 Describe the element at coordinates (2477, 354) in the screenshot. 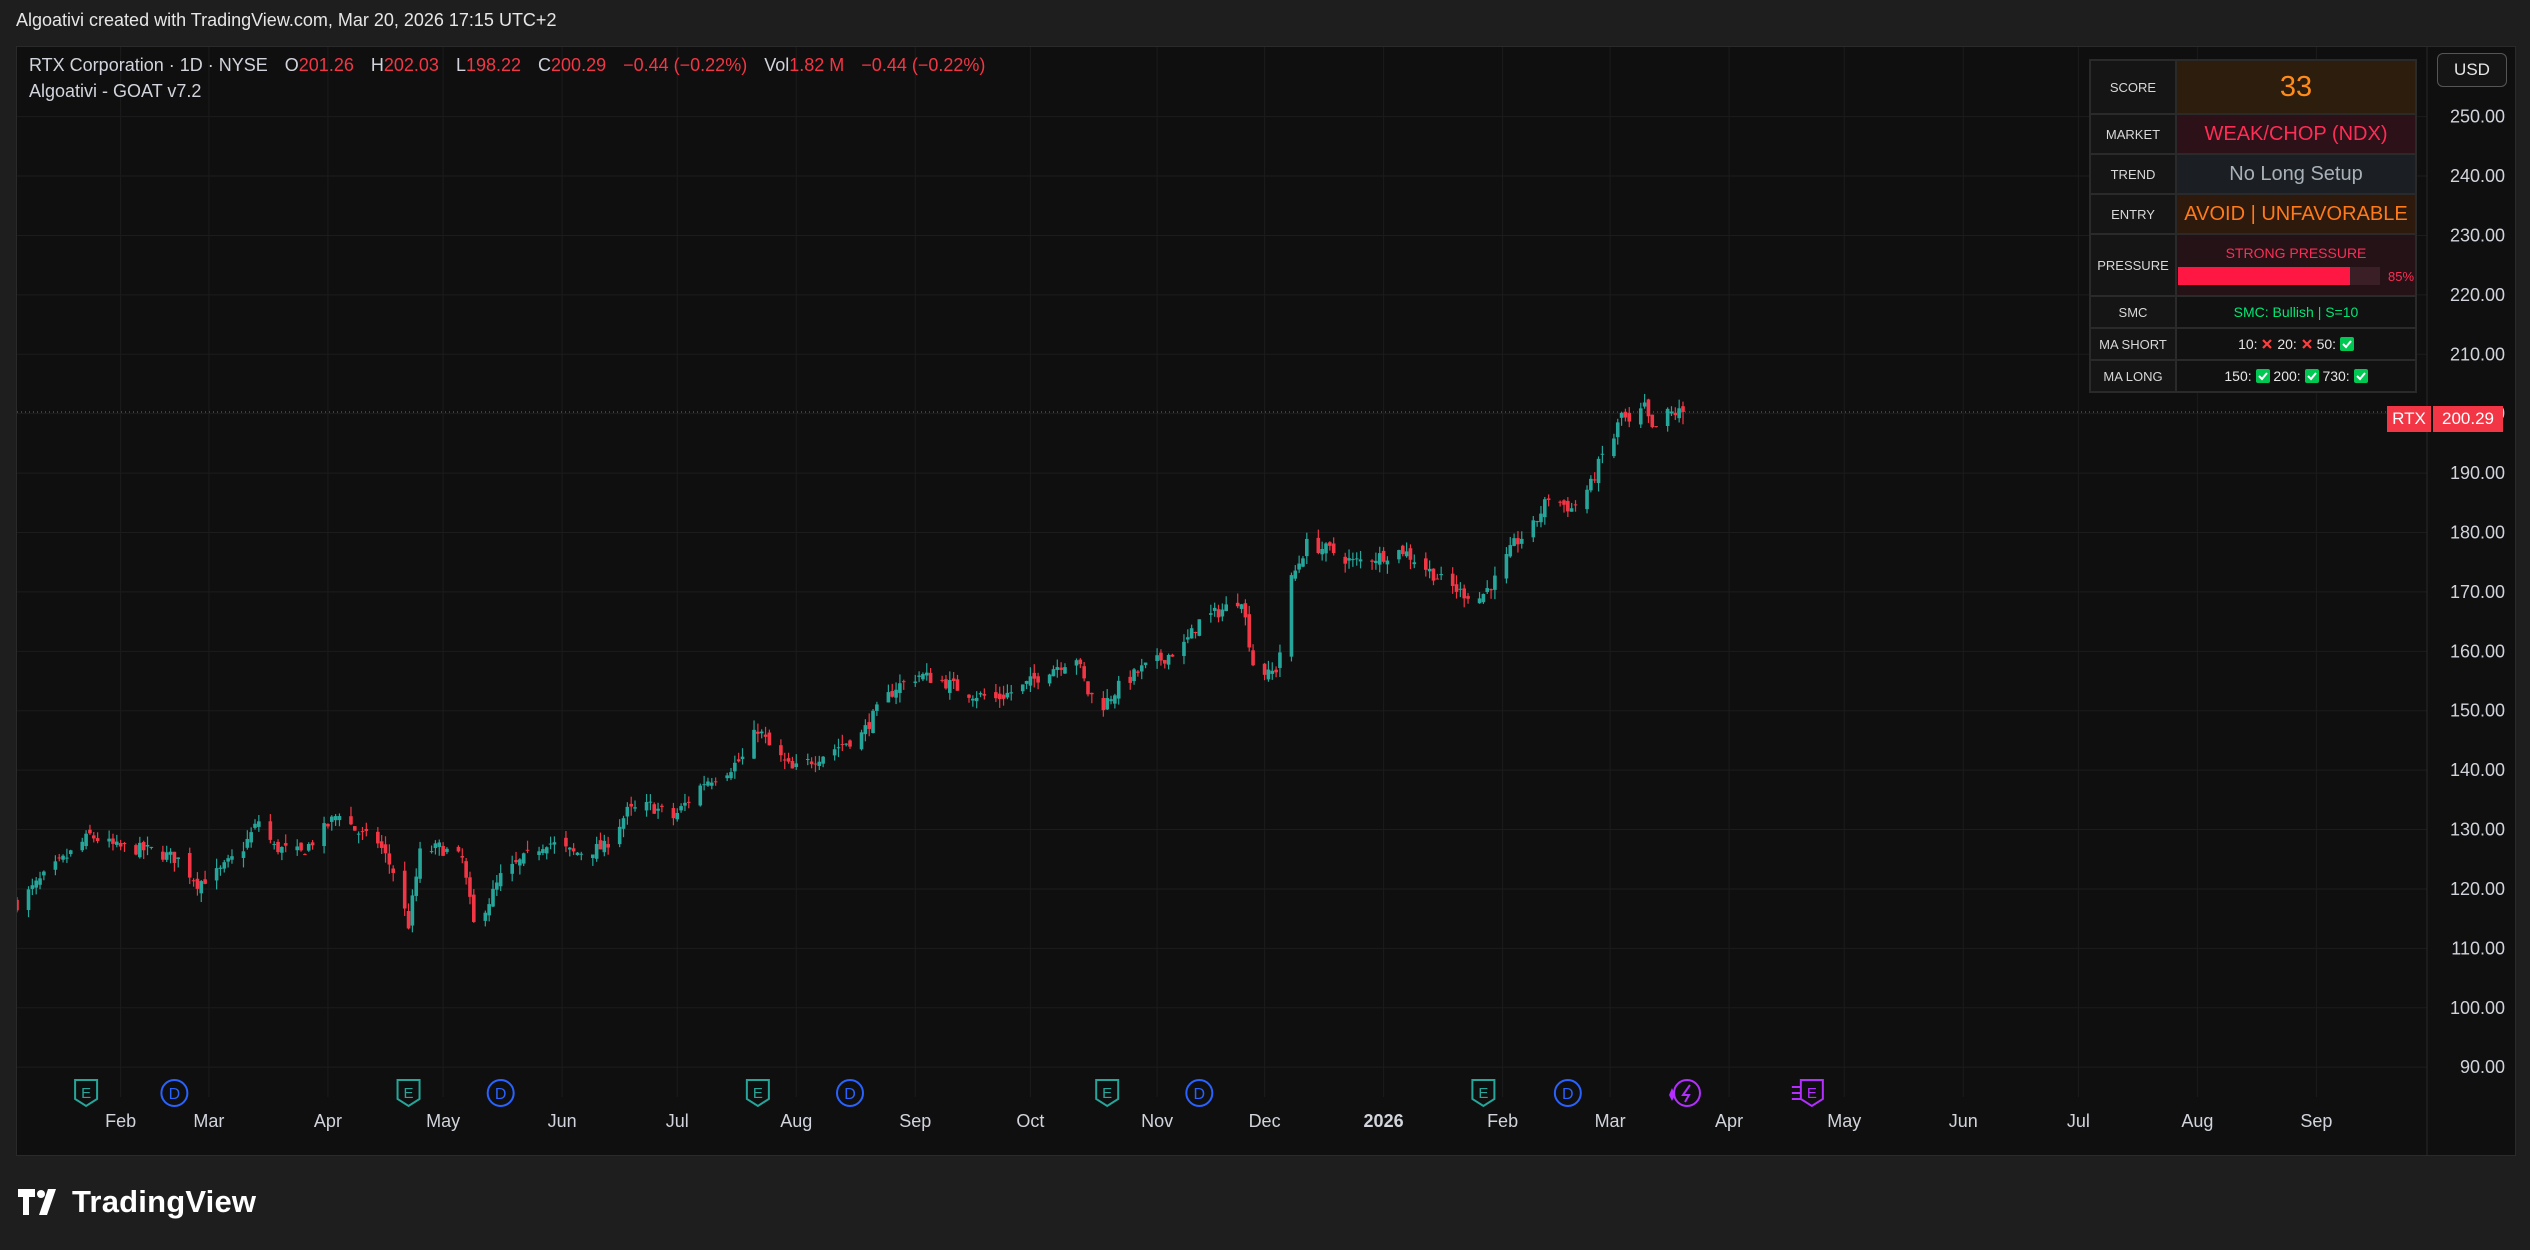

I see `price-tick-label: 210.00` at that location.